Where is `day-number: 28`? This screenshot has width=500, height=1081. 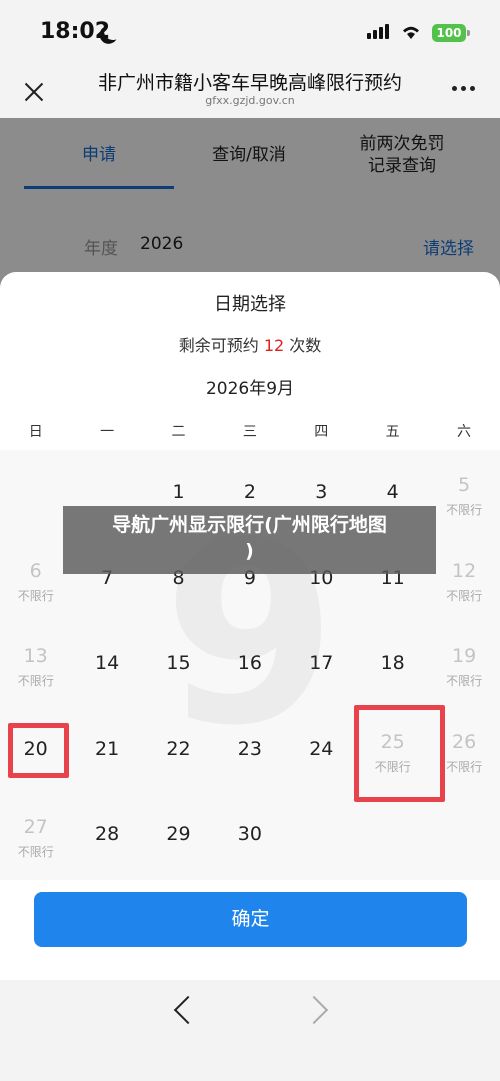
day-number: 28 is located at coordinates (107, 834).